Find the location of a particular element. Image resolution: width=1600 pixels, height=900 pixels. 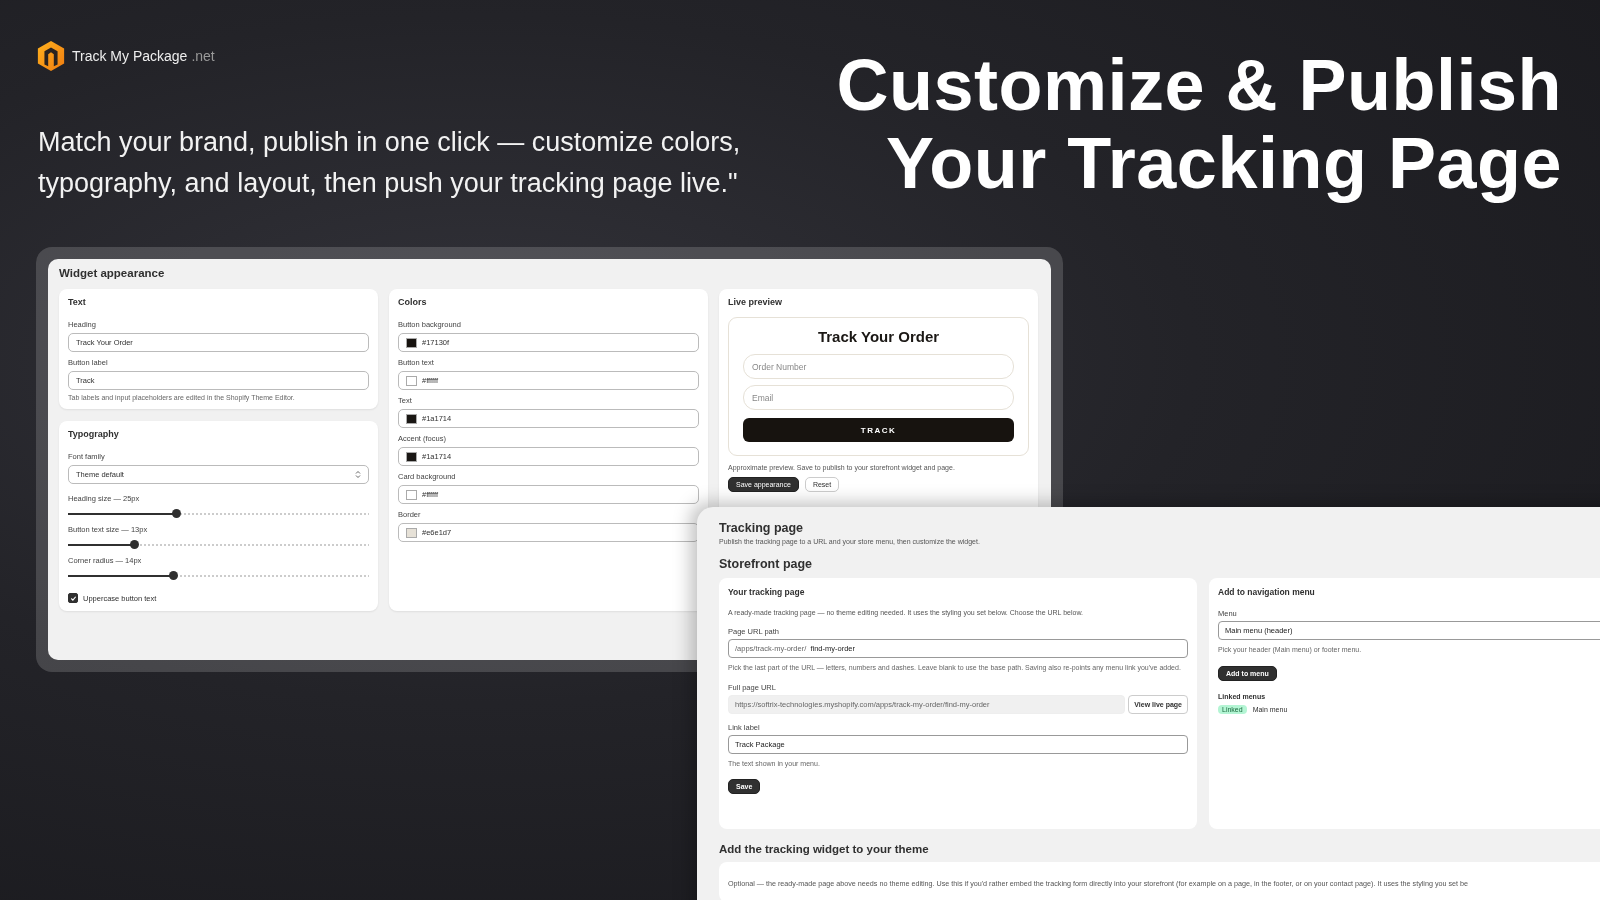

page-title: Tracking page is located at coordinates (762, 528).